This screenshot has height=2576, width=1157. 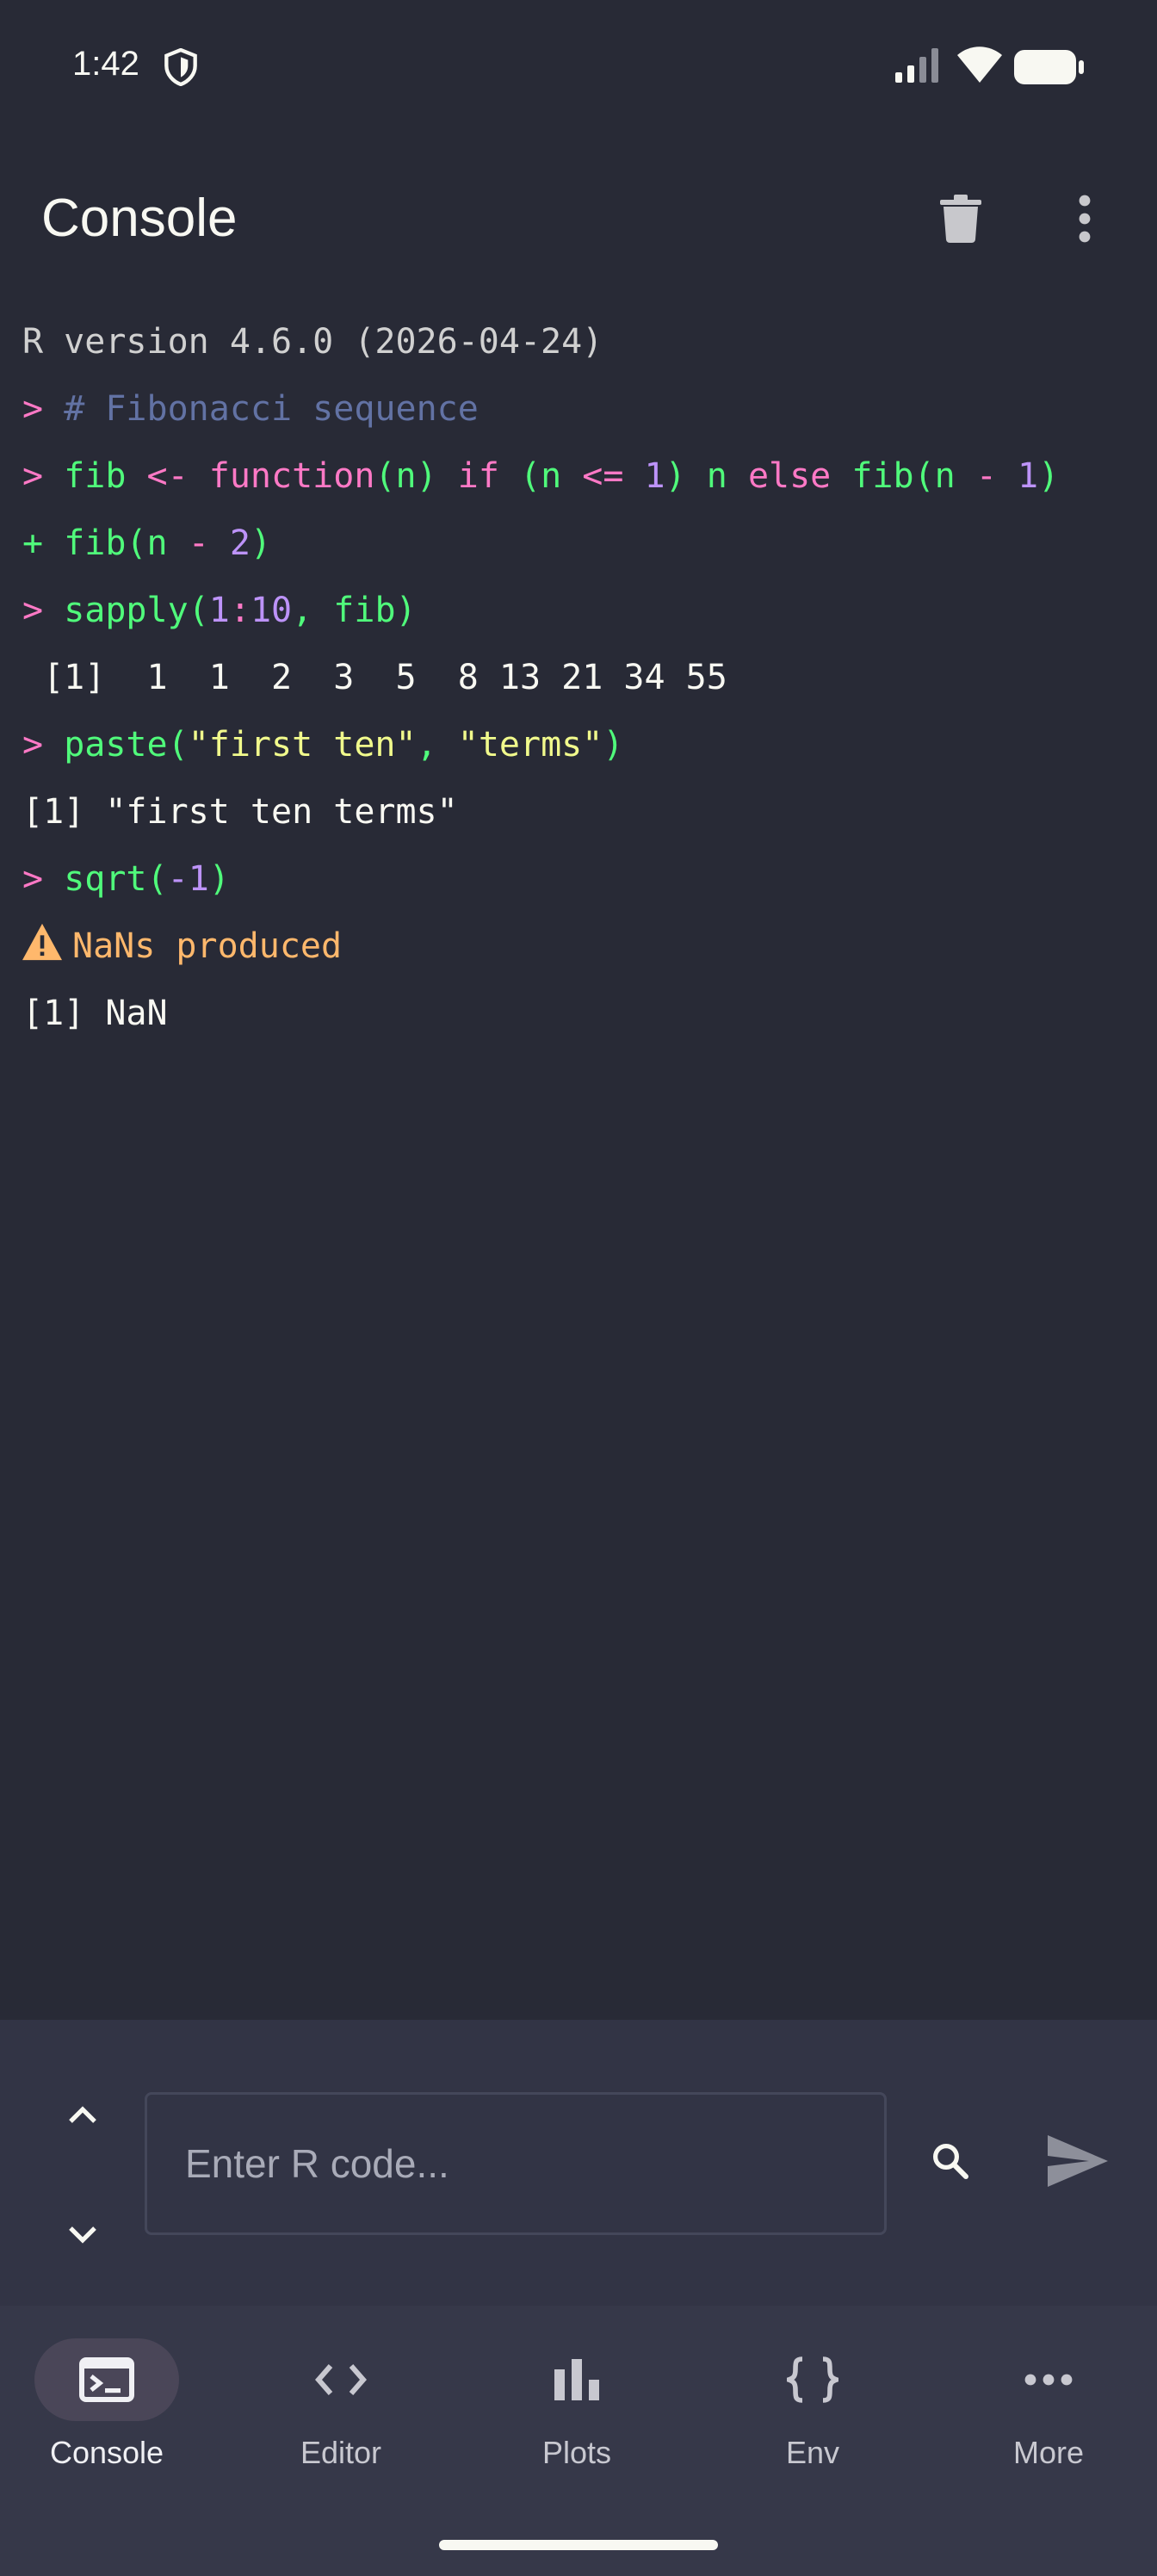 I want to click on code-token: ) n, so click(x=707, y=476).